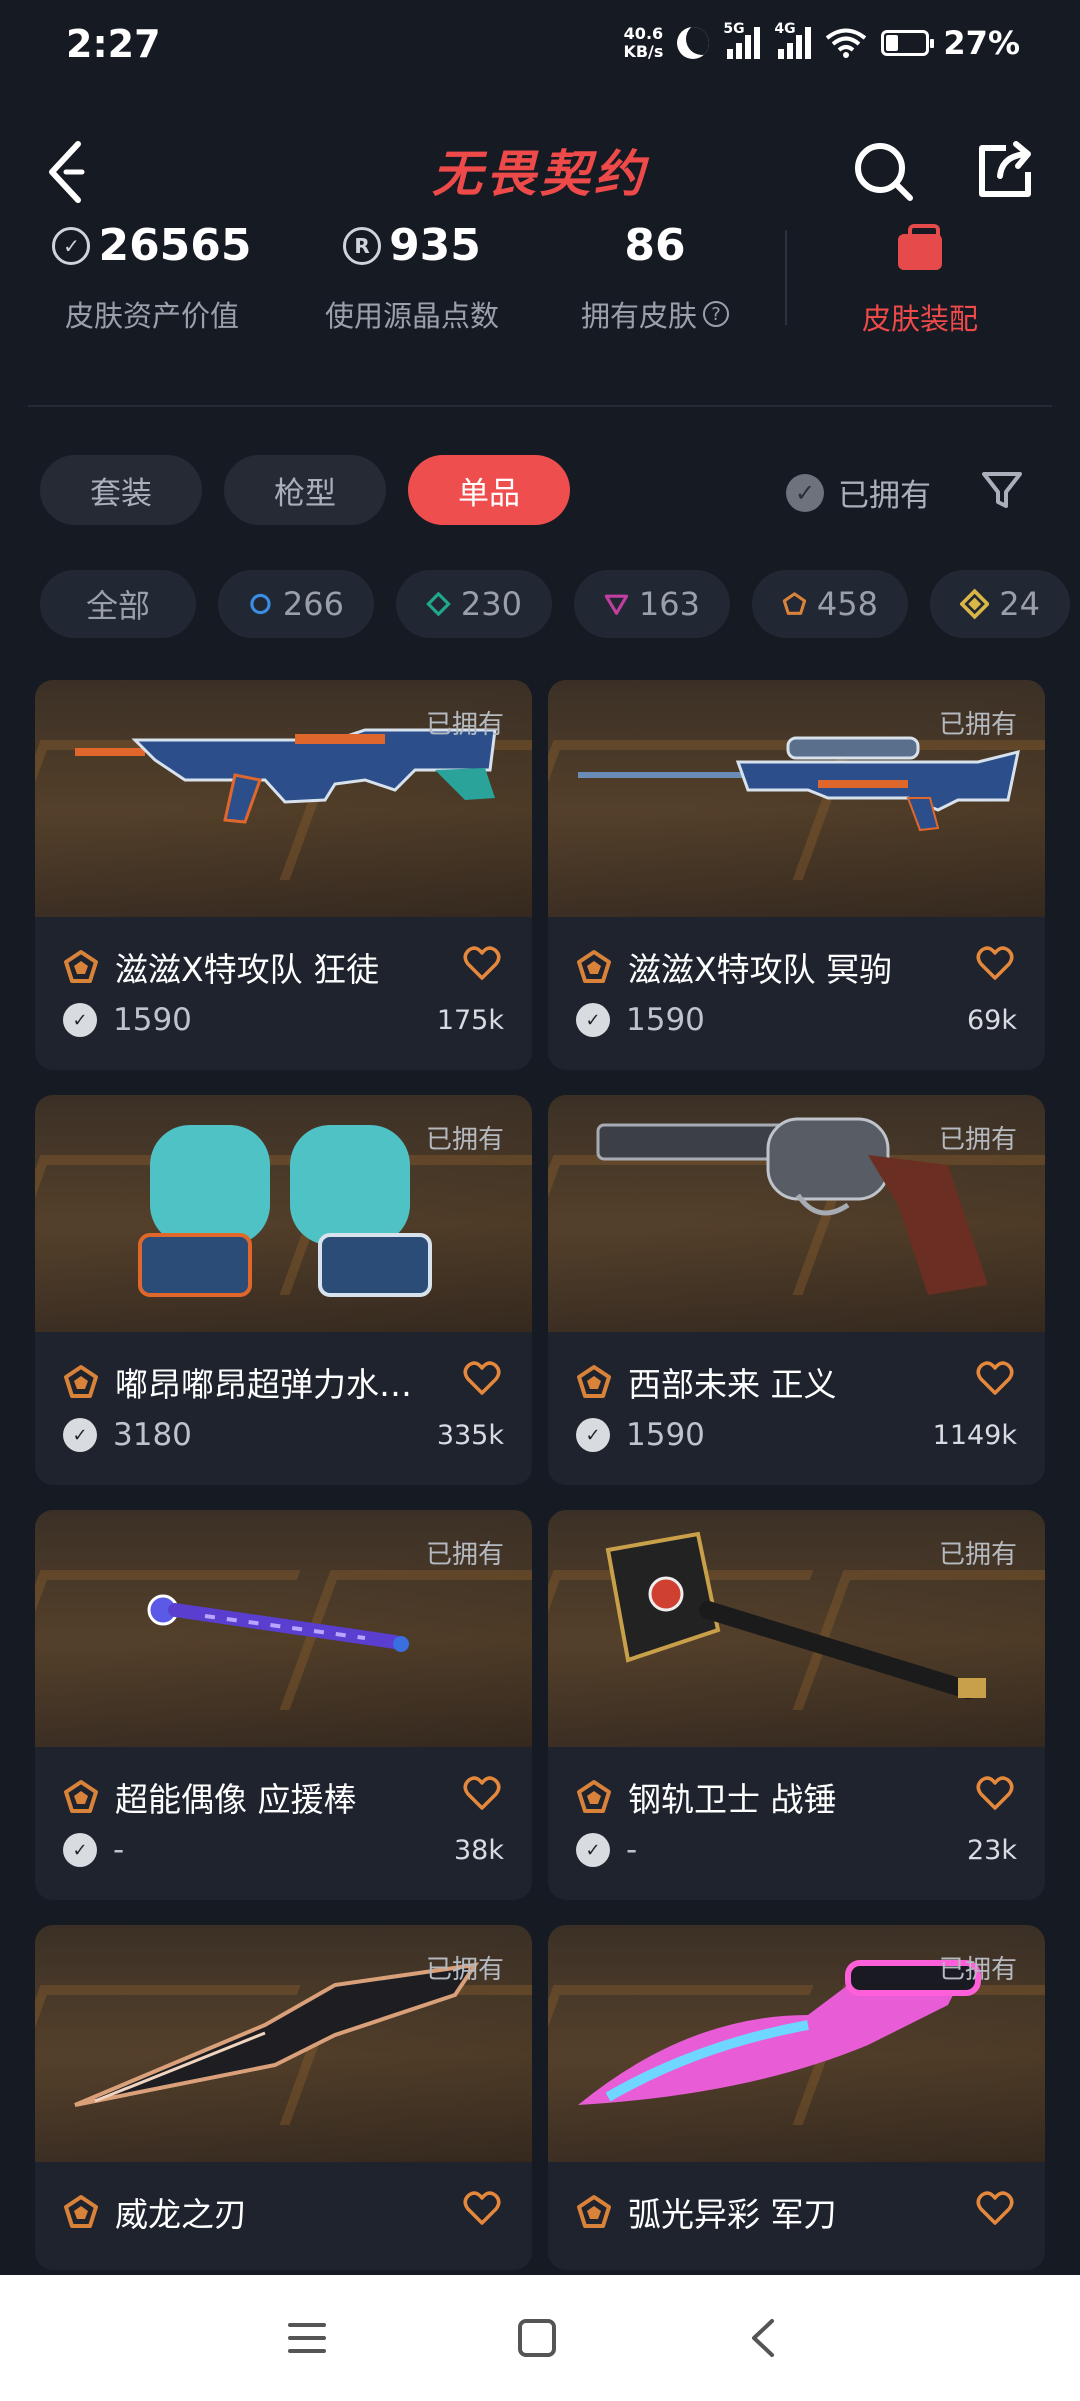 This screenshot has height=2401, width=1080. Describe the element at coordinates (435, 245) in the screenshot. I see `radianite-value: 935` at that location.